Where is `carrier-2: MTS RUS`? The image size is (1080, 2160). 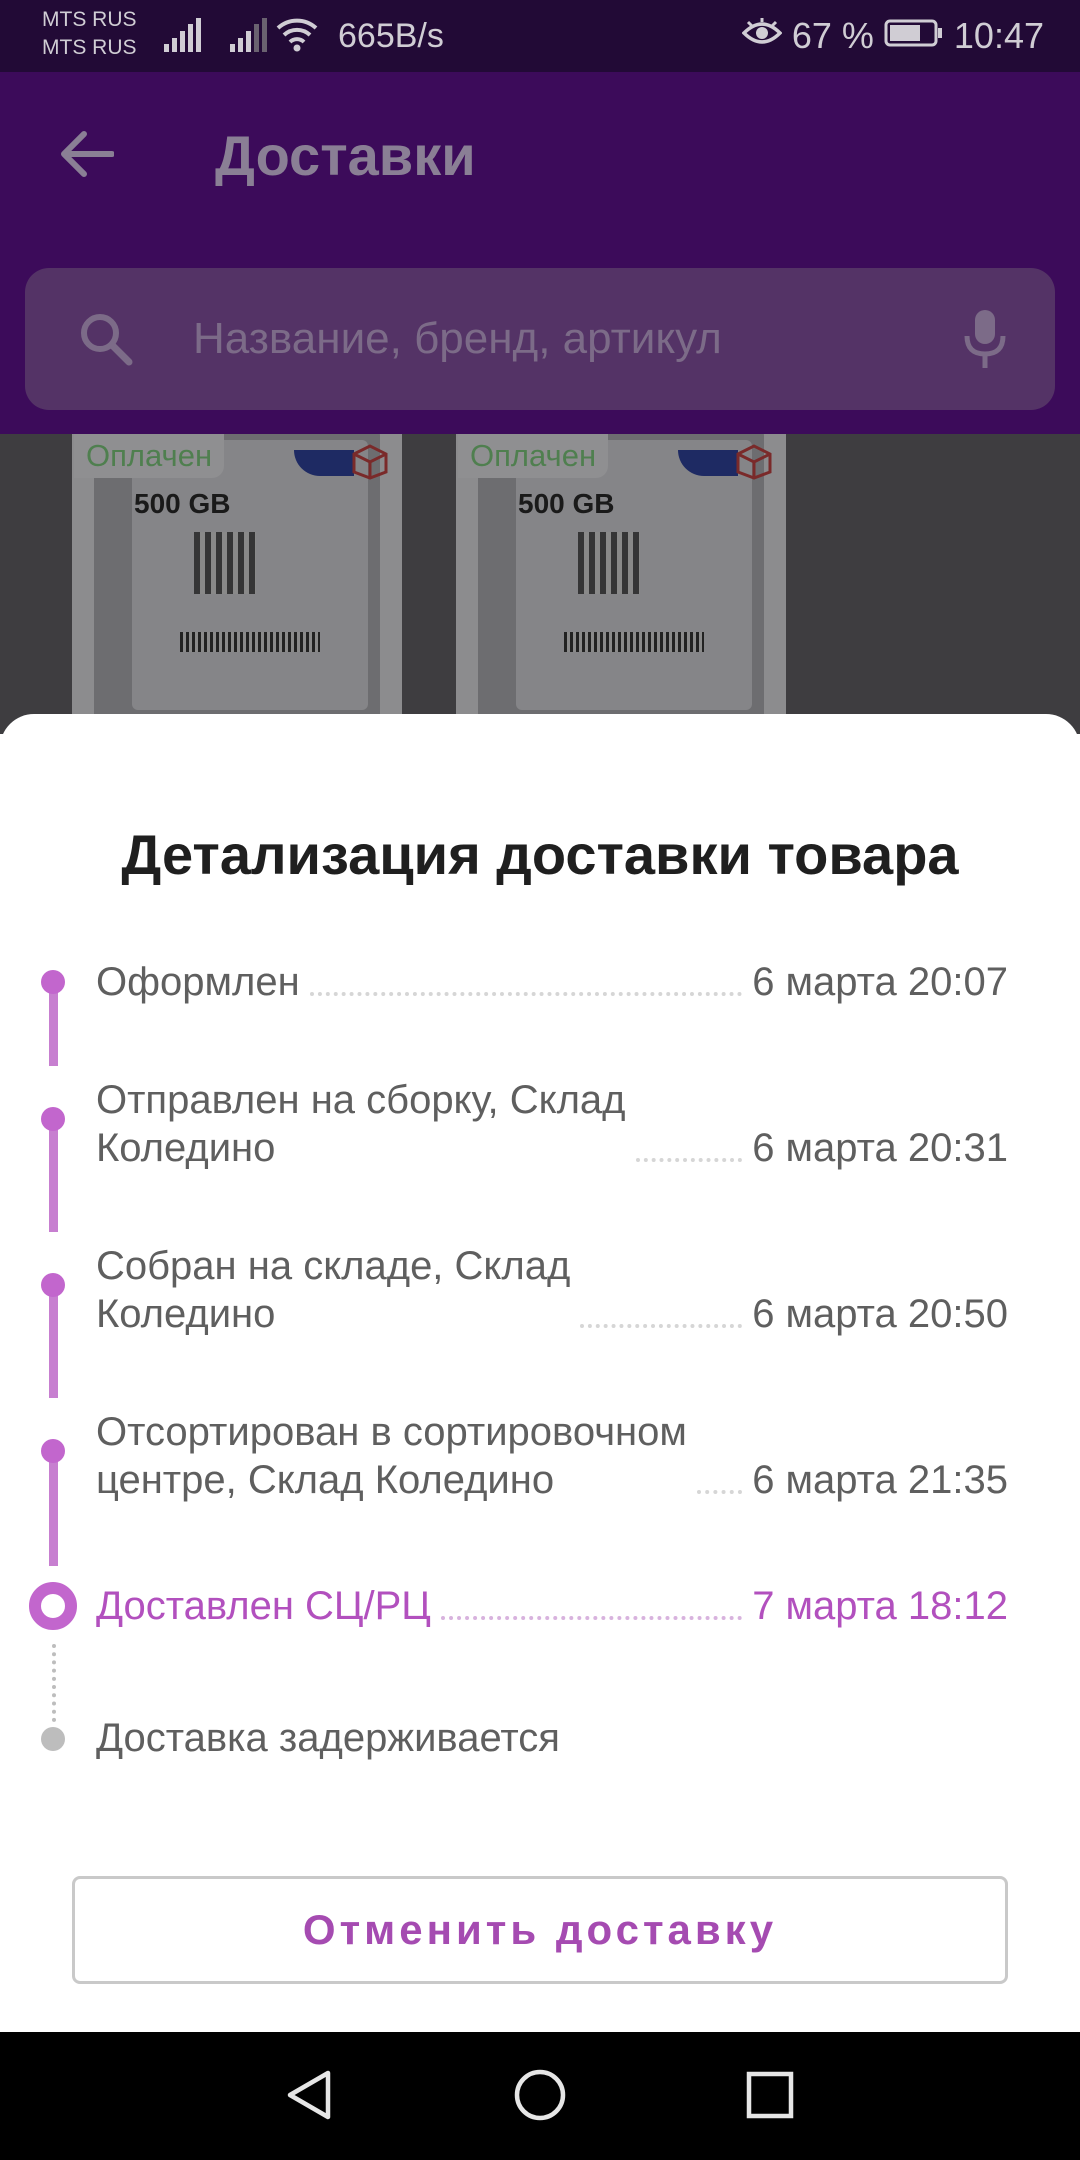 carrier-2: MTS RUS is located at coordinates (89, 47).